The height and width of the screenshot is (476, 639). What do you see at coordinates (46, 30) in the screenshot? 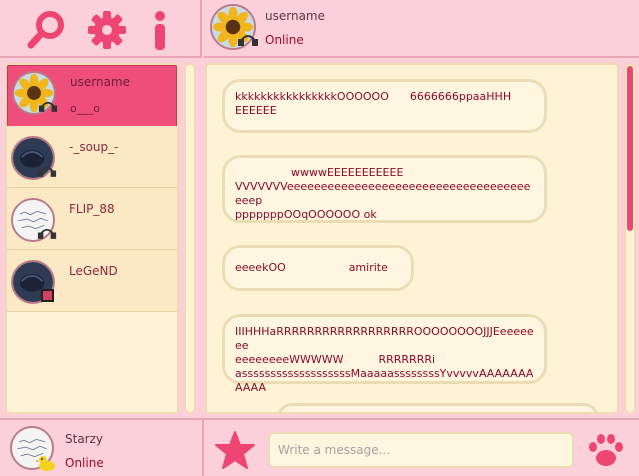
I see `search-icon` at bounding box center [46, 30].